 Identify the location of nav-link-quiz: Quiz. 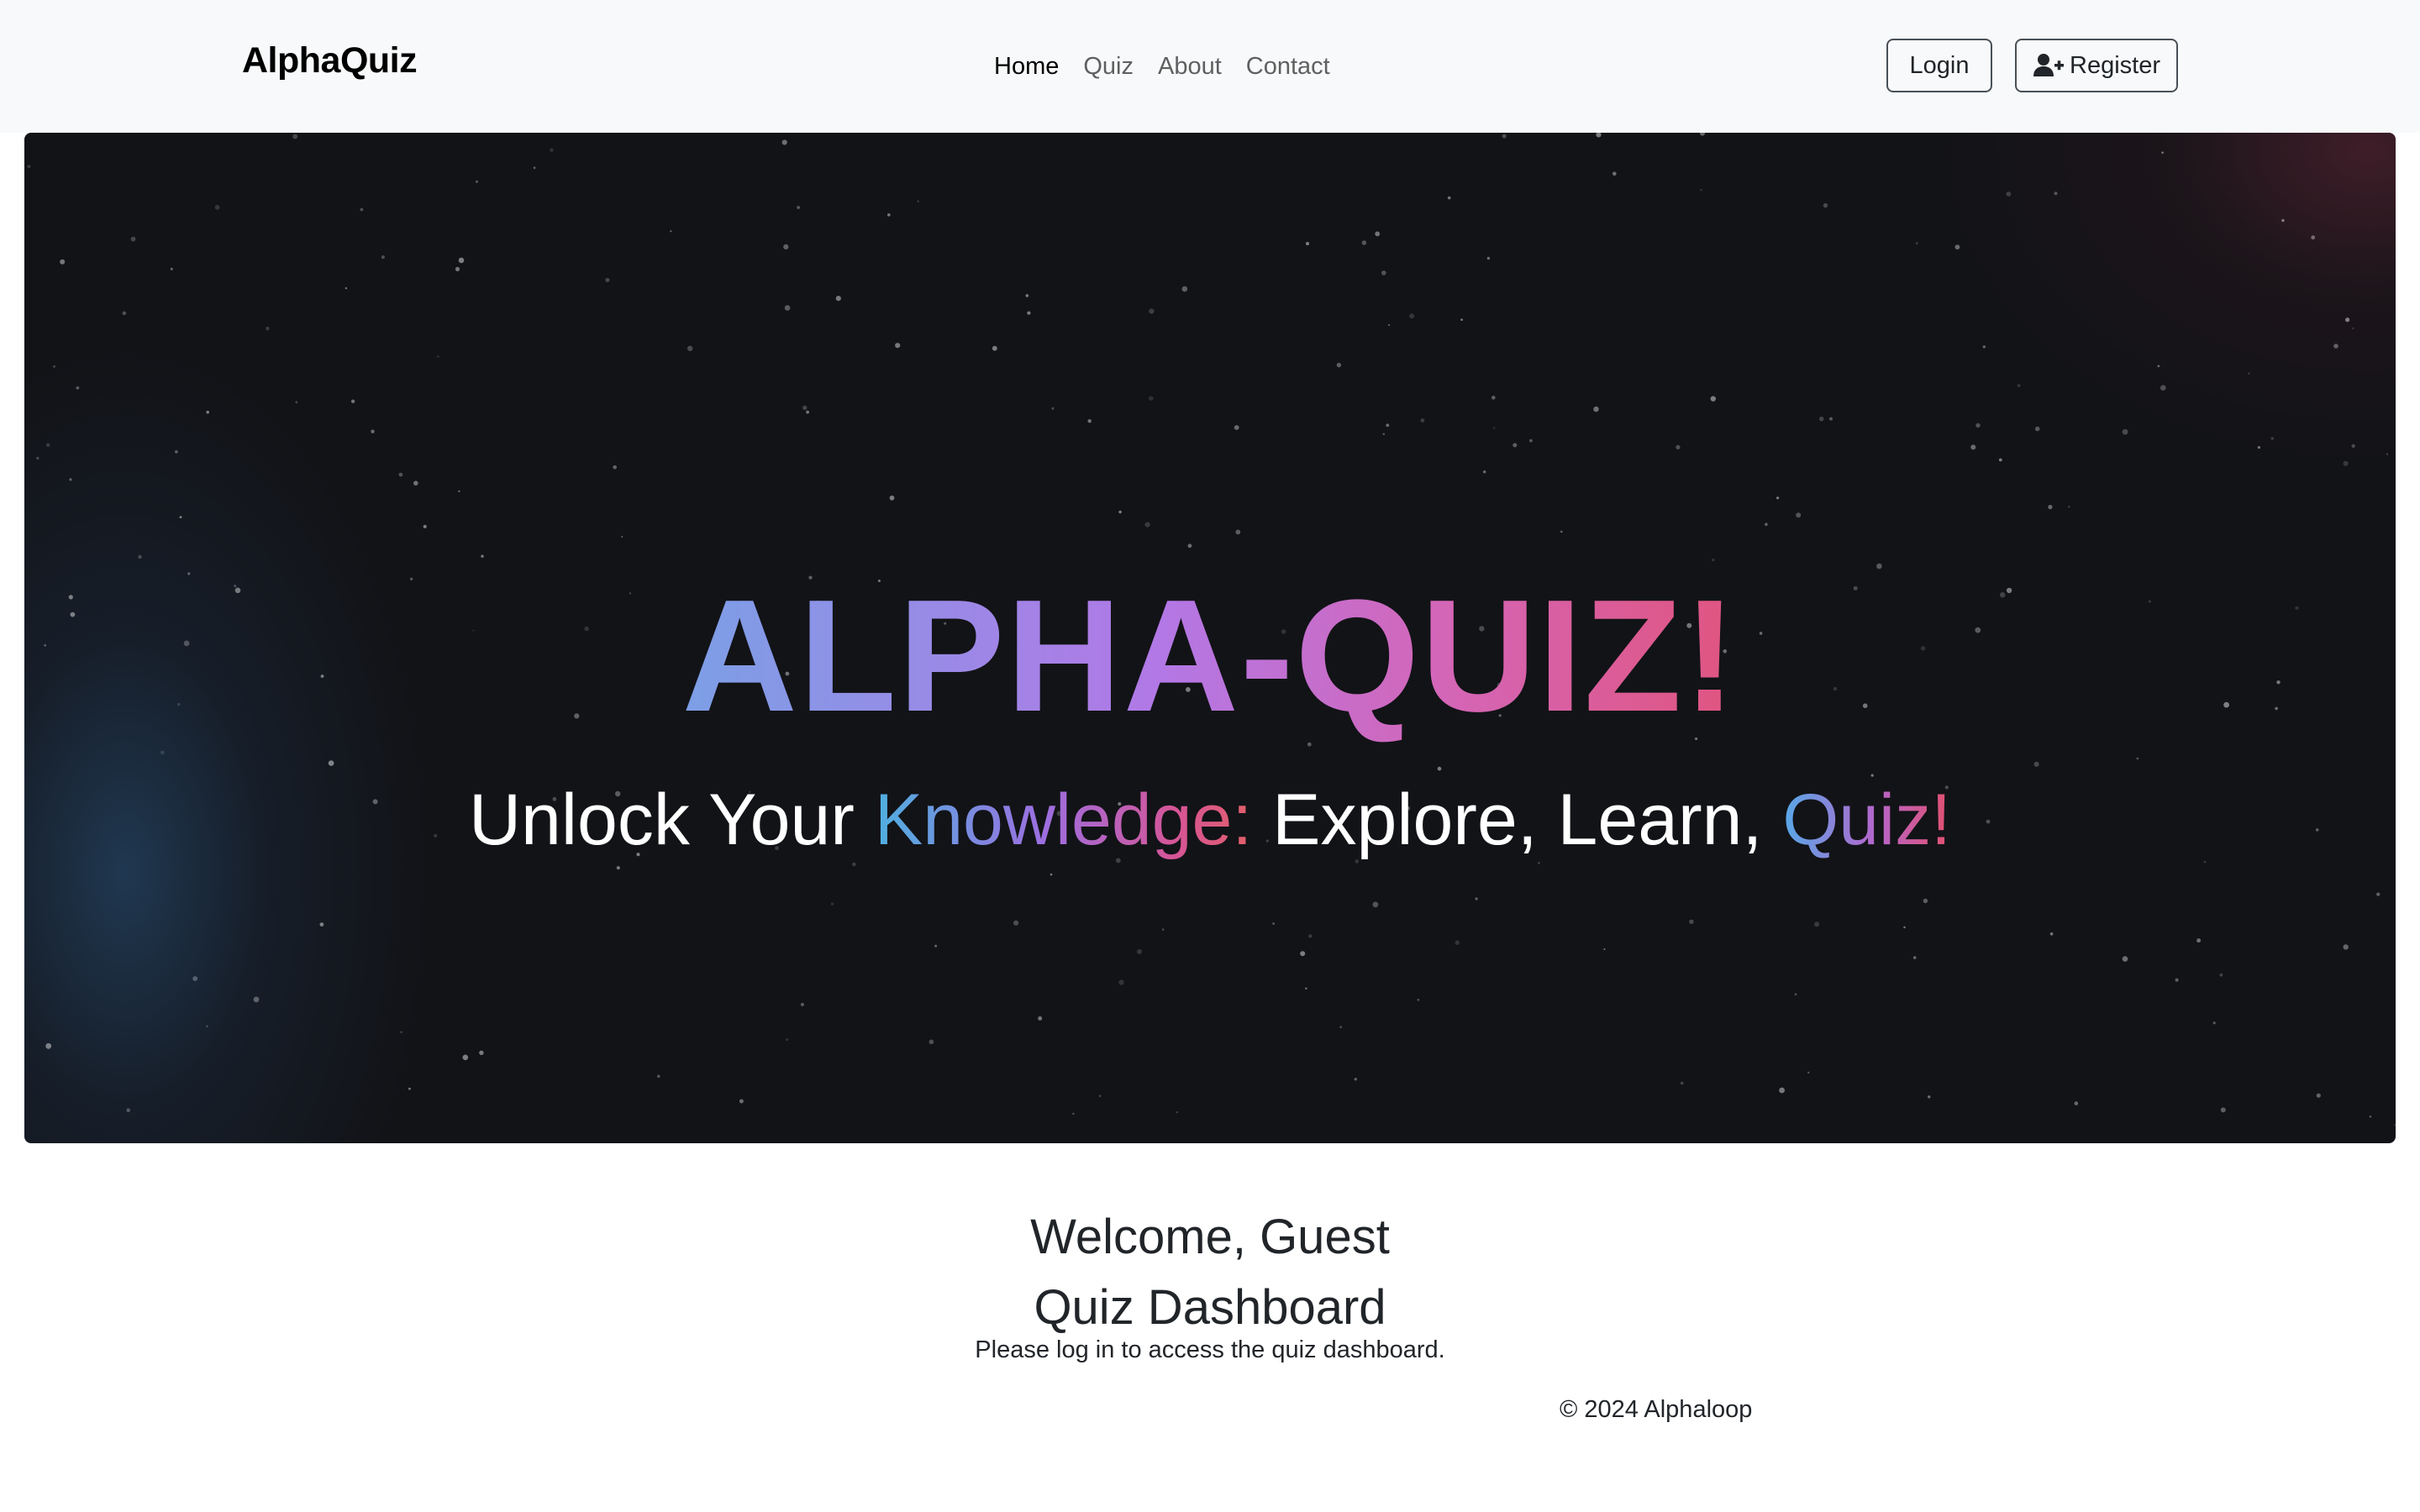
(1108, 66).